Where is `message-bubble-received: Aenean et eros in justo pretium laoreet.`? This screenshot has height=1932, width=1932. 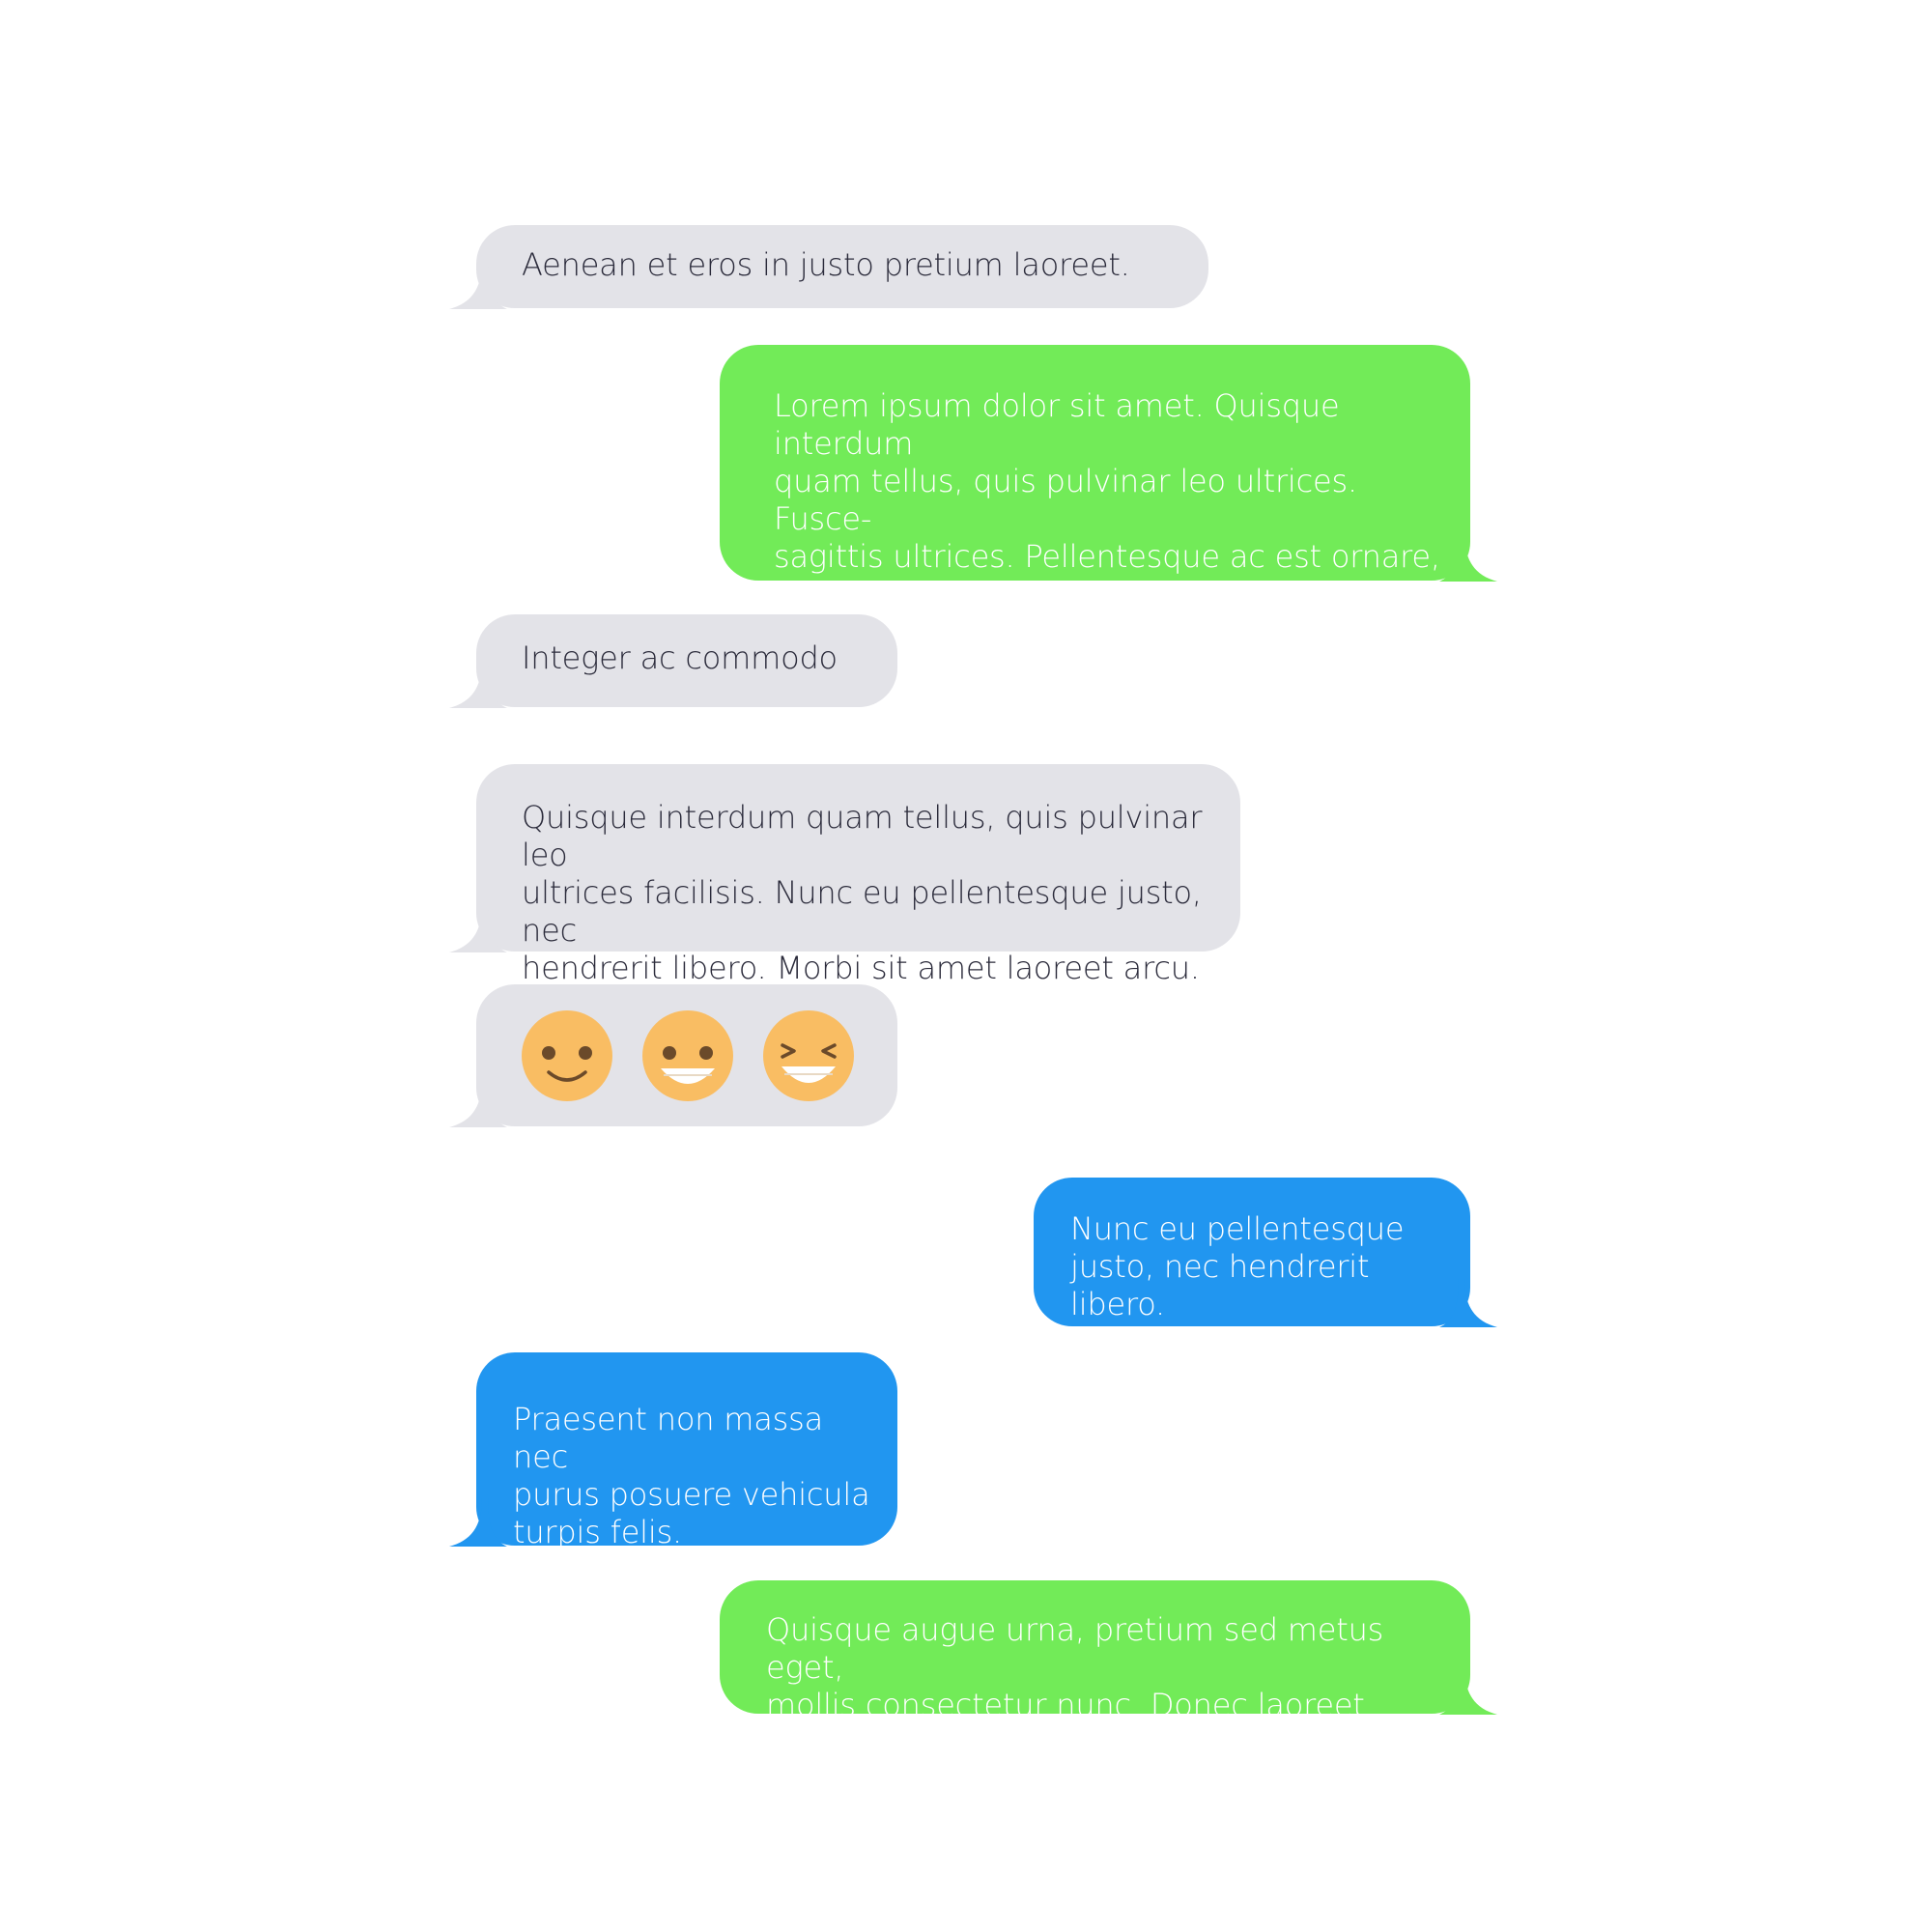 message-bubble-received: Aenean et eros in justo pretium laoreet. is located at coordinates (828, 267).